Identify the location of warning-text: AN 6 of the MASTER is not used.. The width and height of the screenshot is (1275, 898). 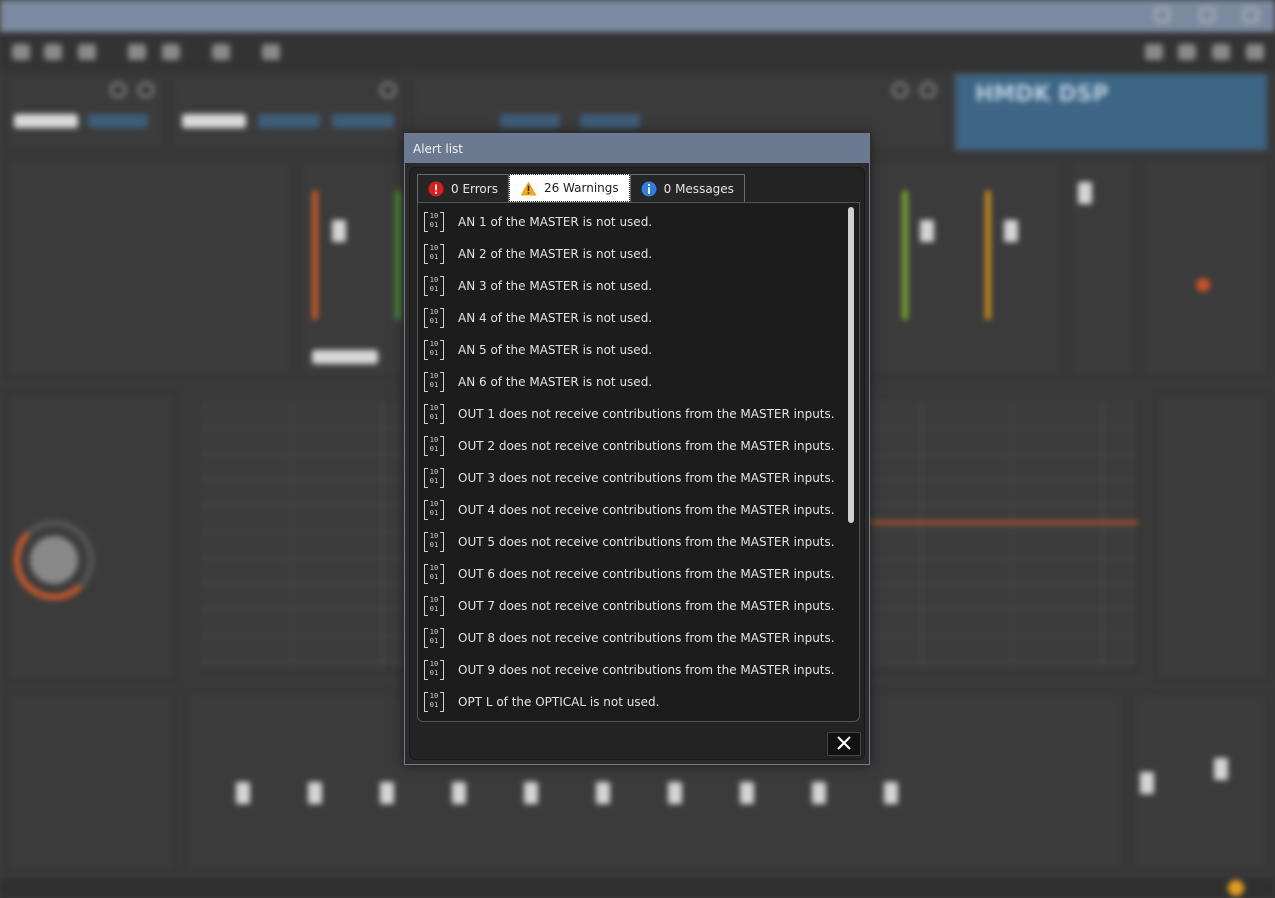
(555, 382).